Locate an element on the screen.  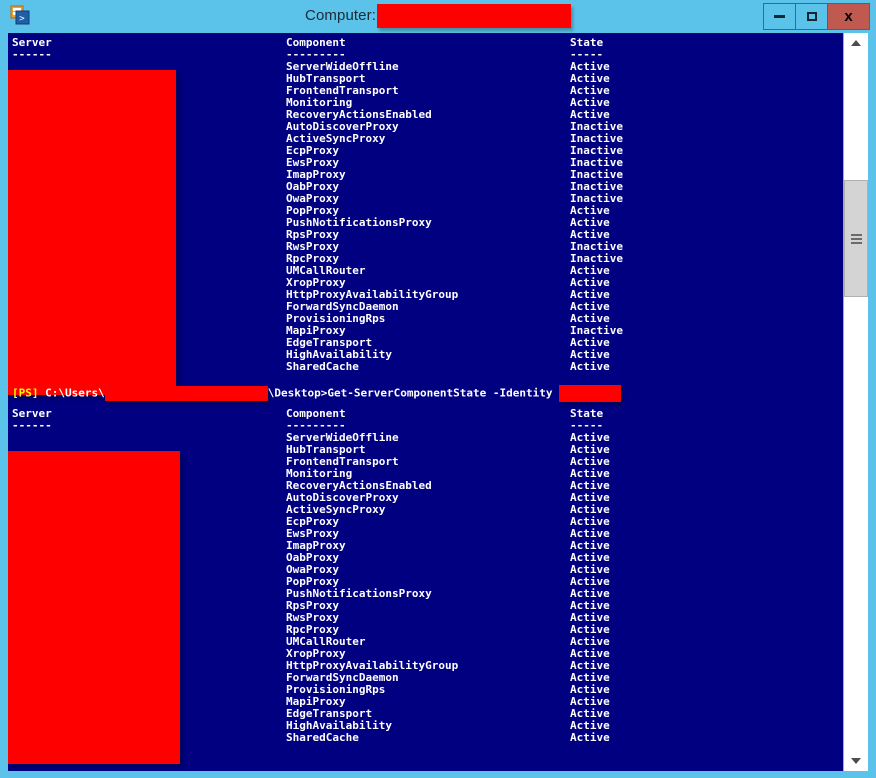
chevron-up-icon is located at coordinates (856, 43).